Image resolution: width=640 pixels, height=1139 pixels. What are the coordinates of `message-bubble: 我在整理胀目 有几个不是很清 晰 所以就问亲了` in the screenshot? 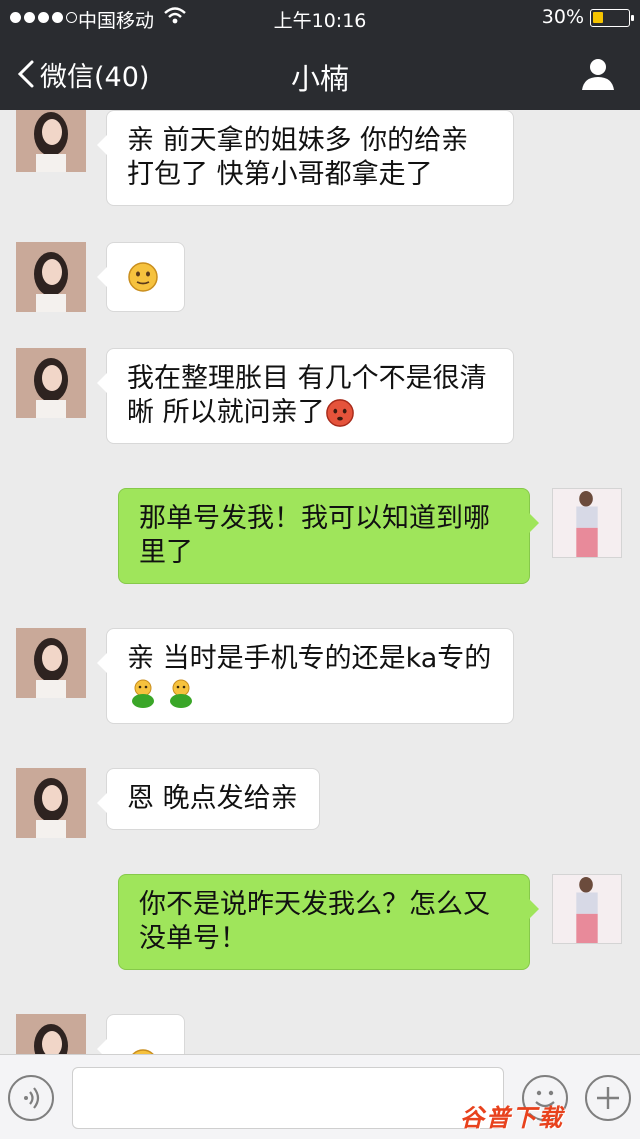 It's located at (305, 396).